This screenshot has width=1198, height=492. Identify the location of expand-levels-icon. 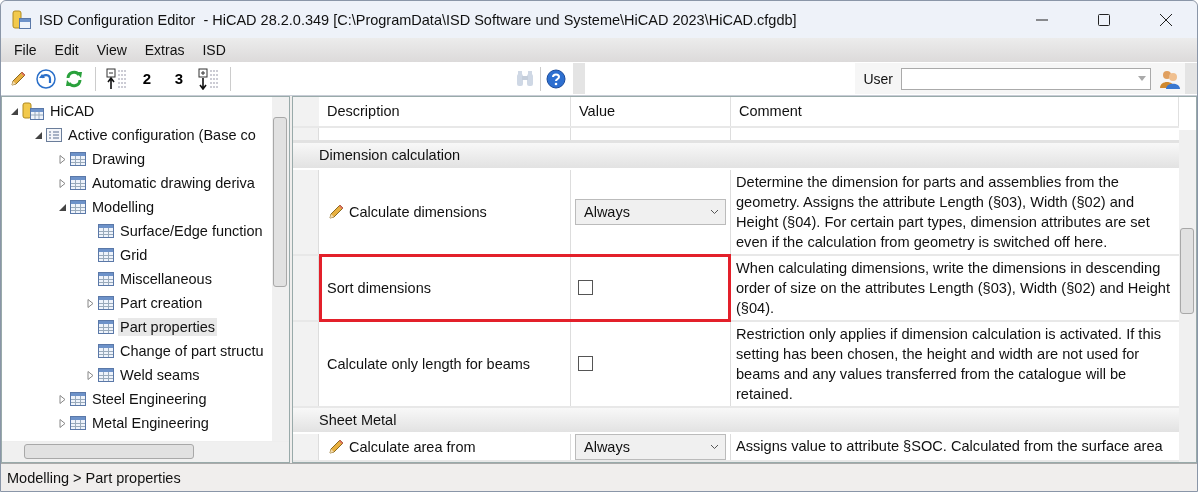
(209, 78).